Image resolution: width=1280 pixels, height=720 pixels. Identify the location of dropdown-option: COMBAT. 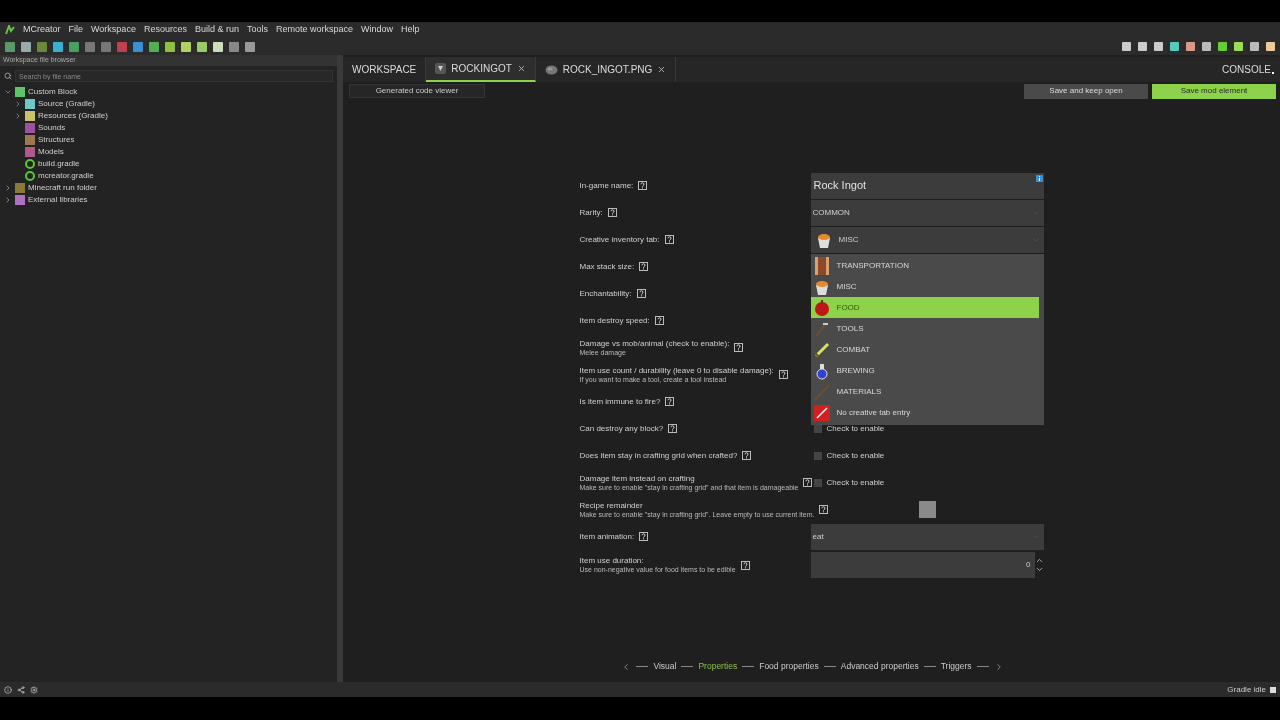
(924, 349).